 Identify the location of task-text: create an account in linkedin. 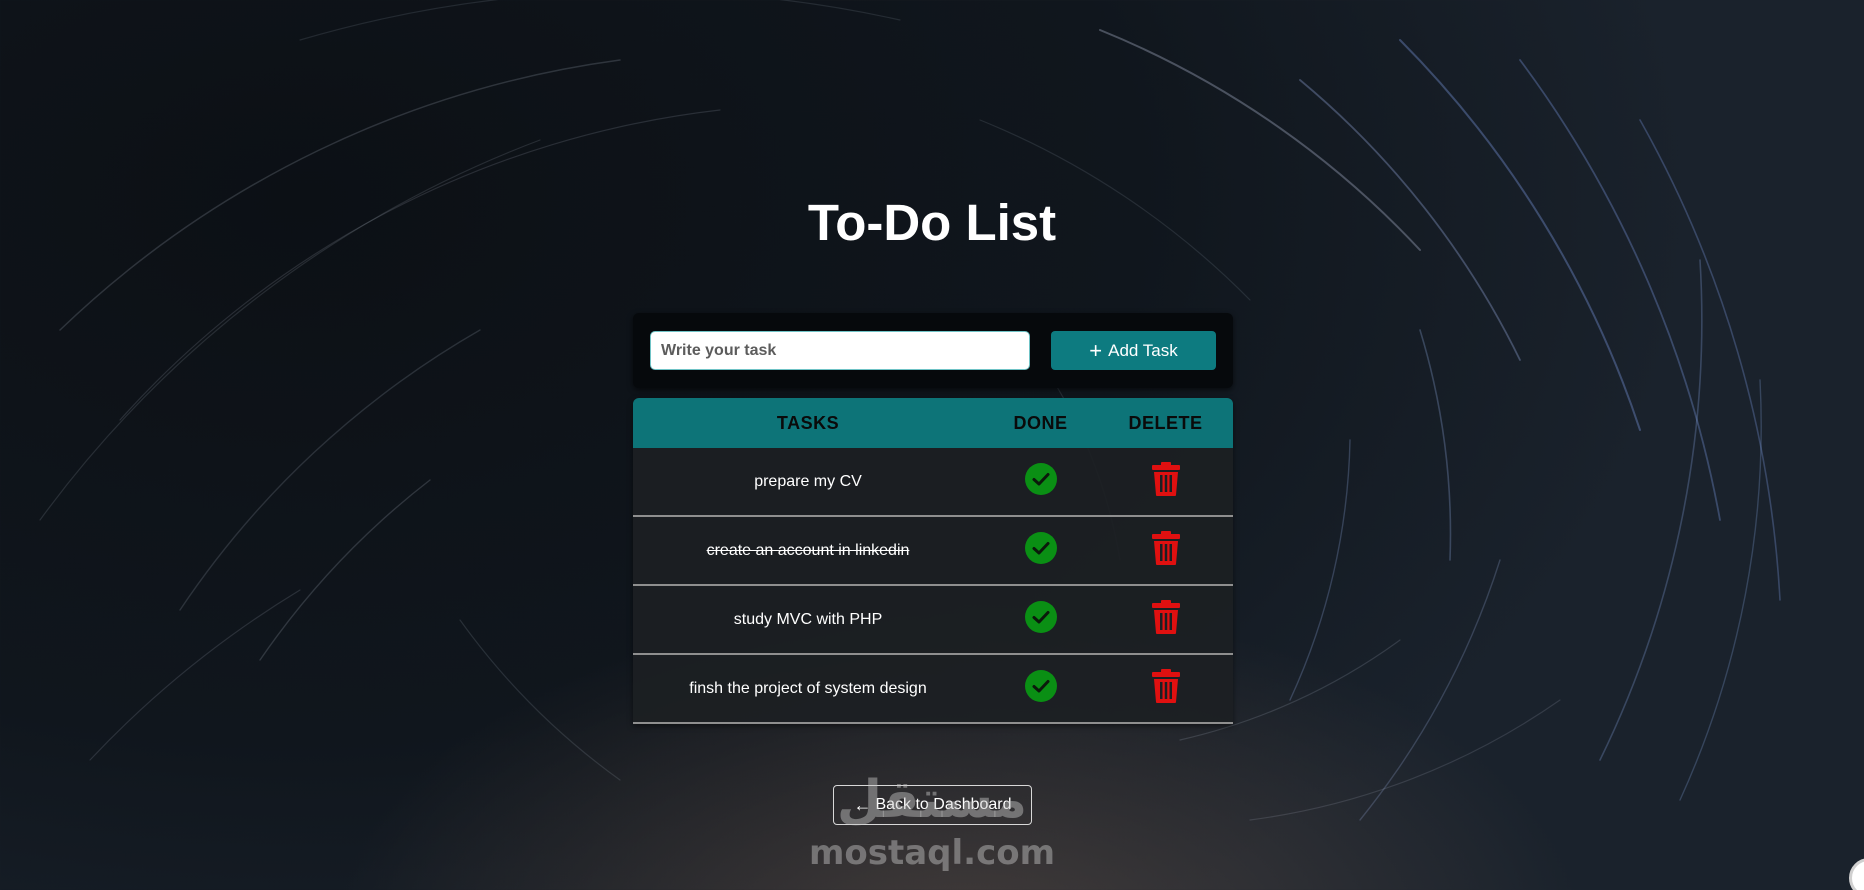
(808, 550).